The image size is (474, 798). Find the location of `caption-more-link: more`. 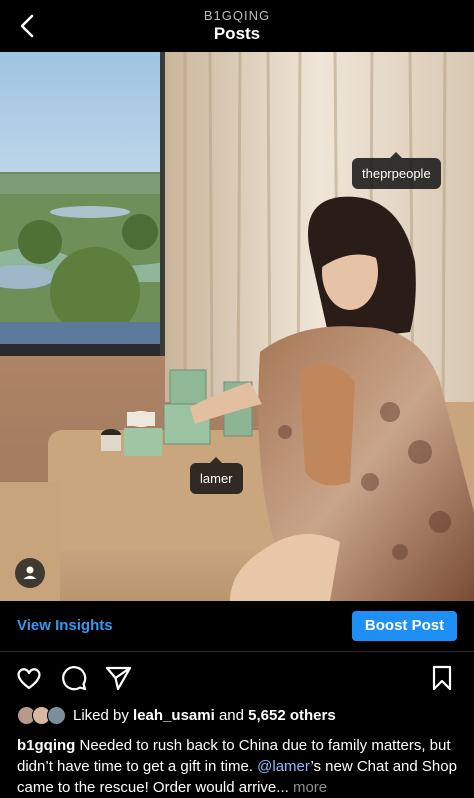

caption-more-link: more is located at coordinates (310, 787).